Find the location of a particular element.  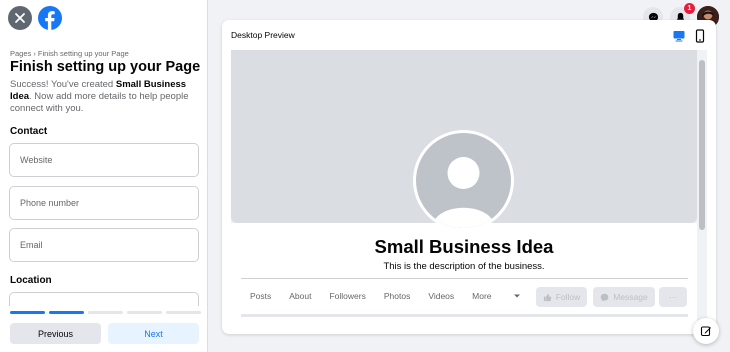

message-label: Message is located at coordinates (630, 297).